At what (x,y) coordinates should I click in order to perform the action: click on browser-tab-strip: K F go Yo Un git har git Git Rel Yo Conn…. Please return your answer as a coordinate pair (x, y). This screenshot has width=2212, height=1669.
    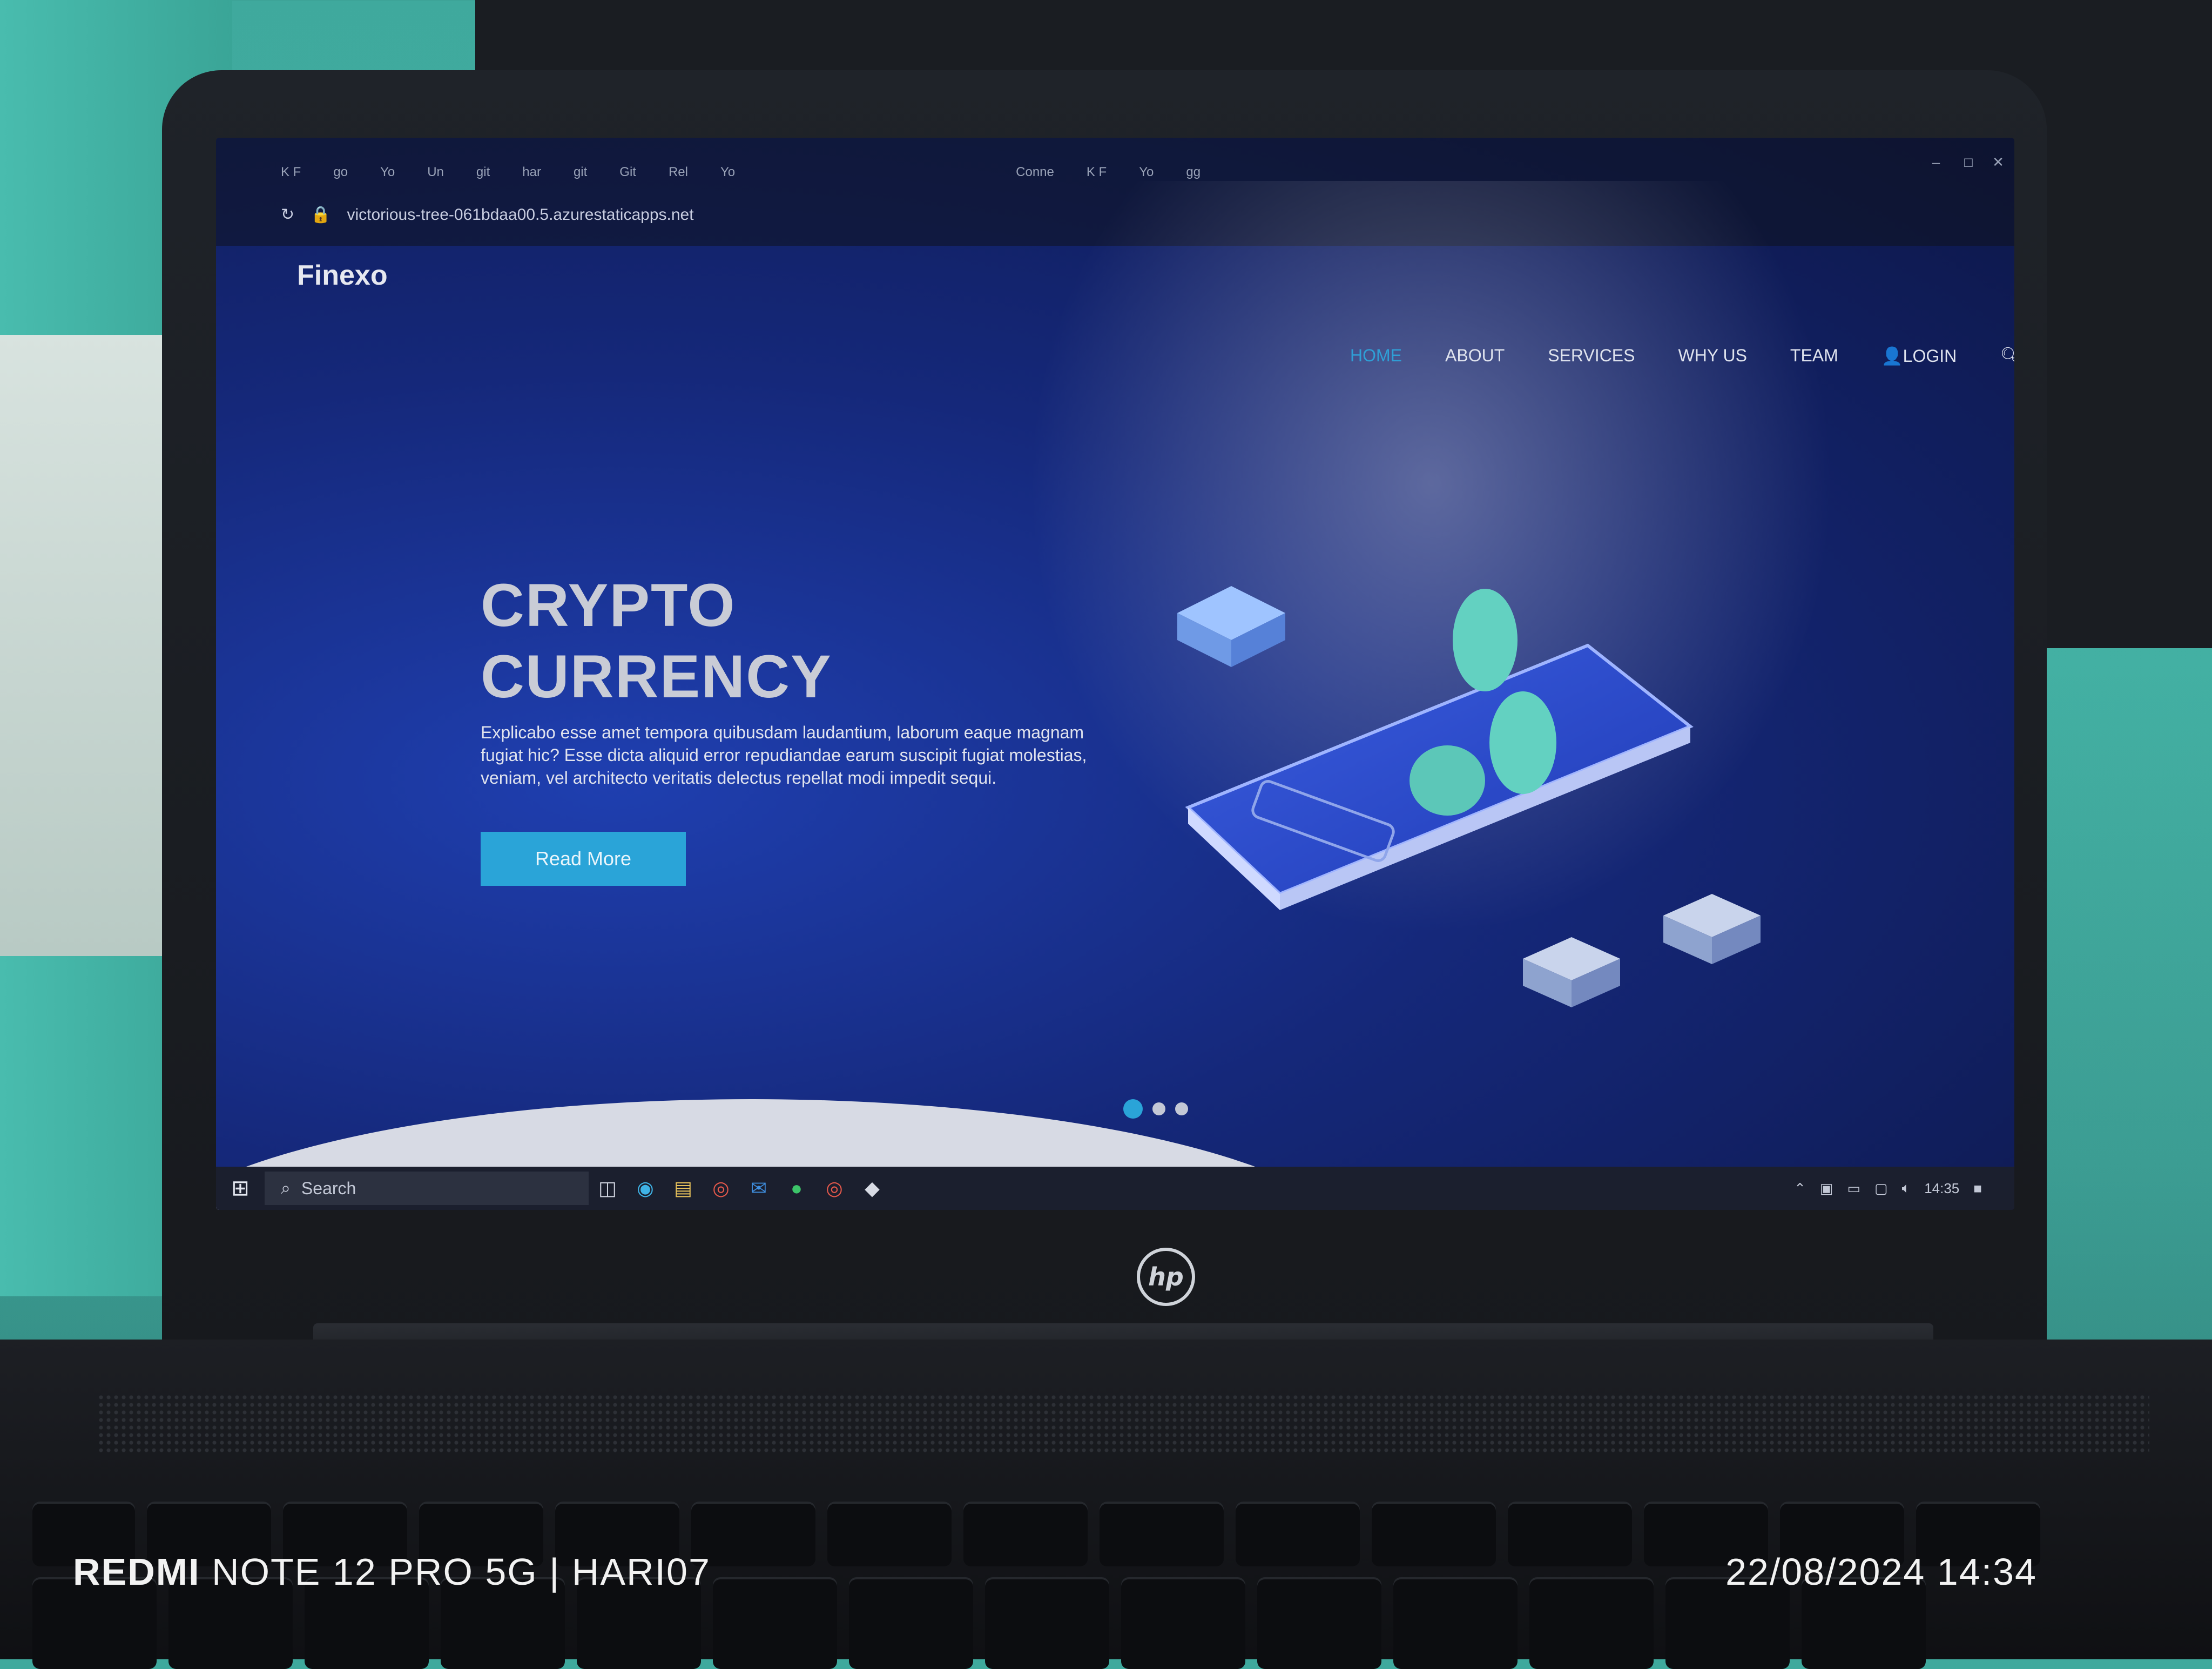
    Looking at the image, I should click on (741, 172).